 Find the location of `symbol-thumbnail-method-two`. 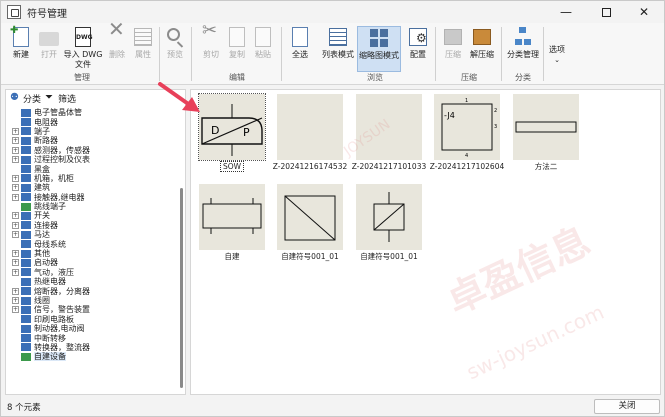

symbol-thumbnail-method-two is located at coordinates (546, 127).